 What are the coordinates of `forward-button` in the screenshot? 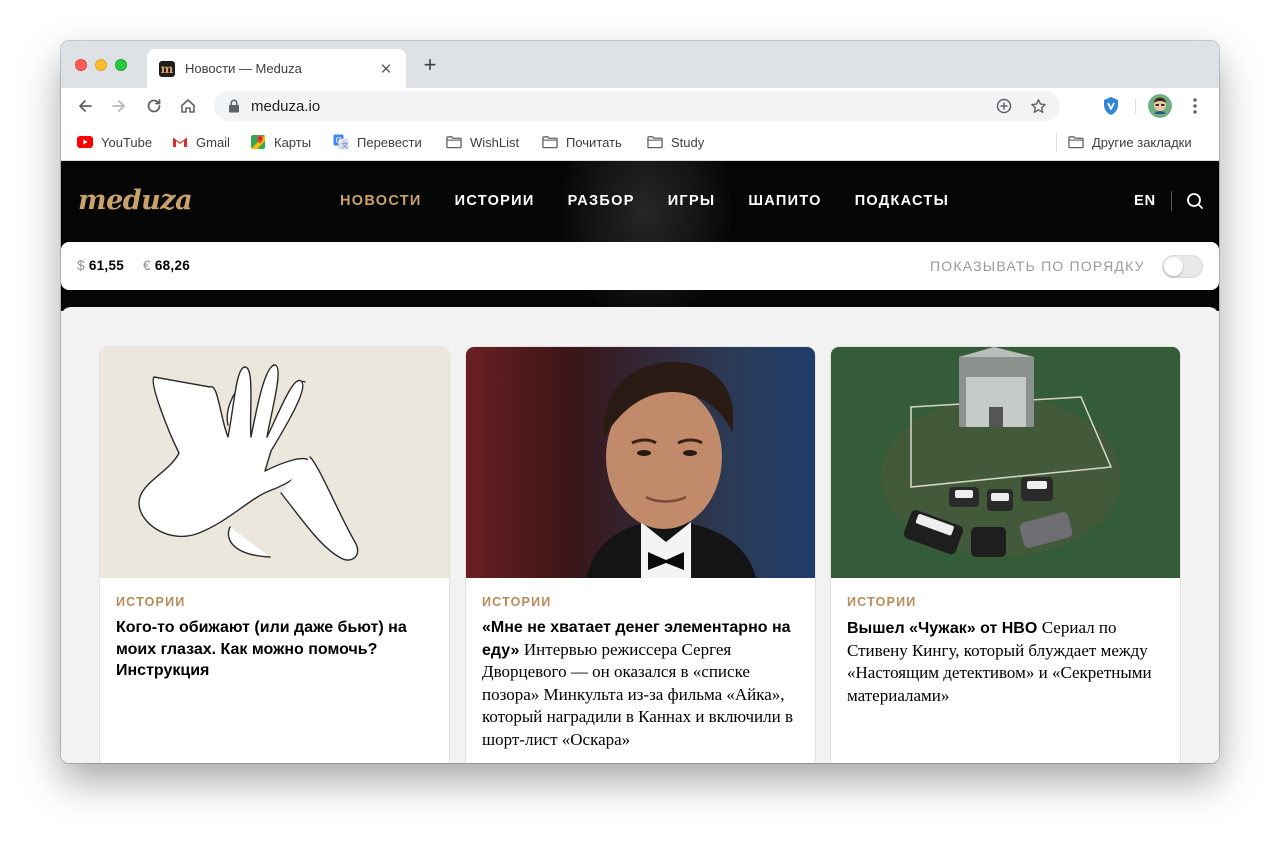 It's located at (119, 106).